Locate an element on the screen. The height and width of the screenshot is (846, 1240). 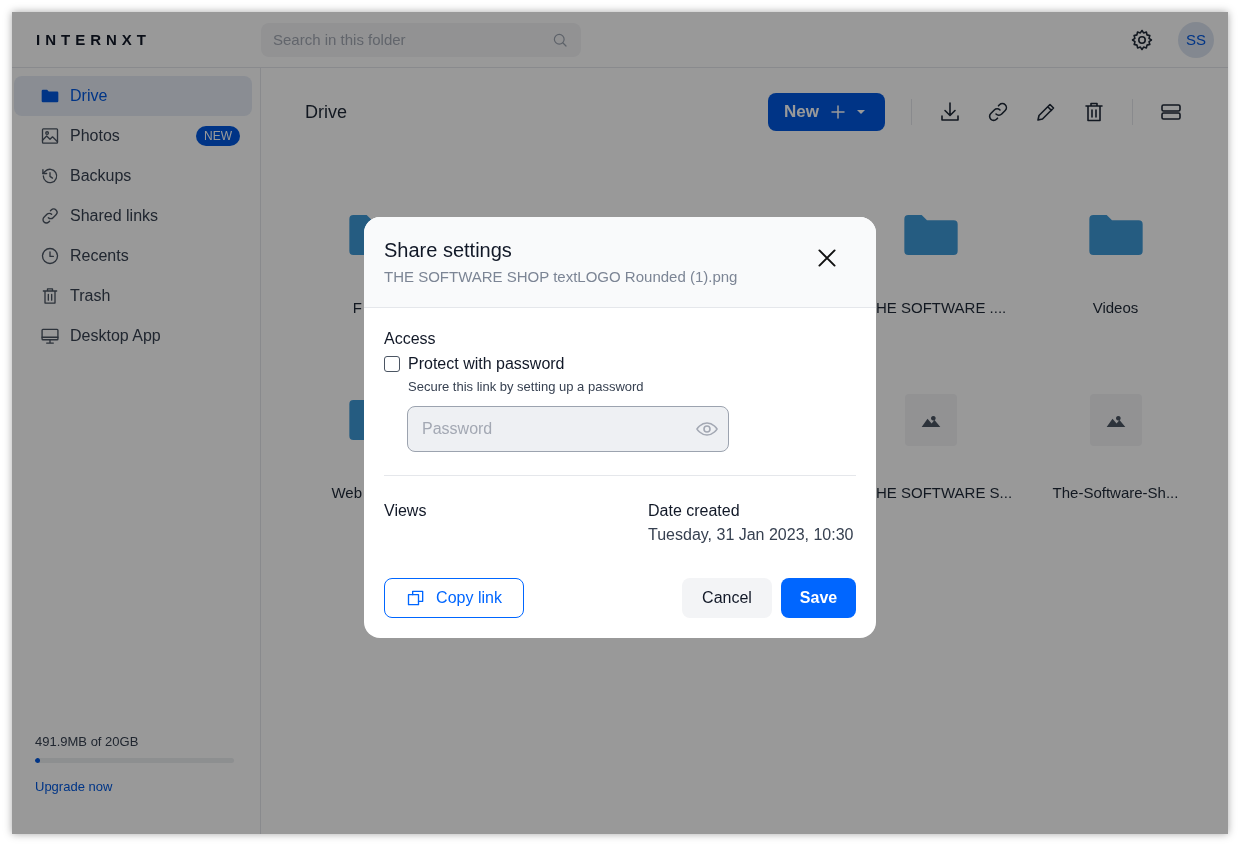
avatar: SS is located at coordinates (1196, 39).